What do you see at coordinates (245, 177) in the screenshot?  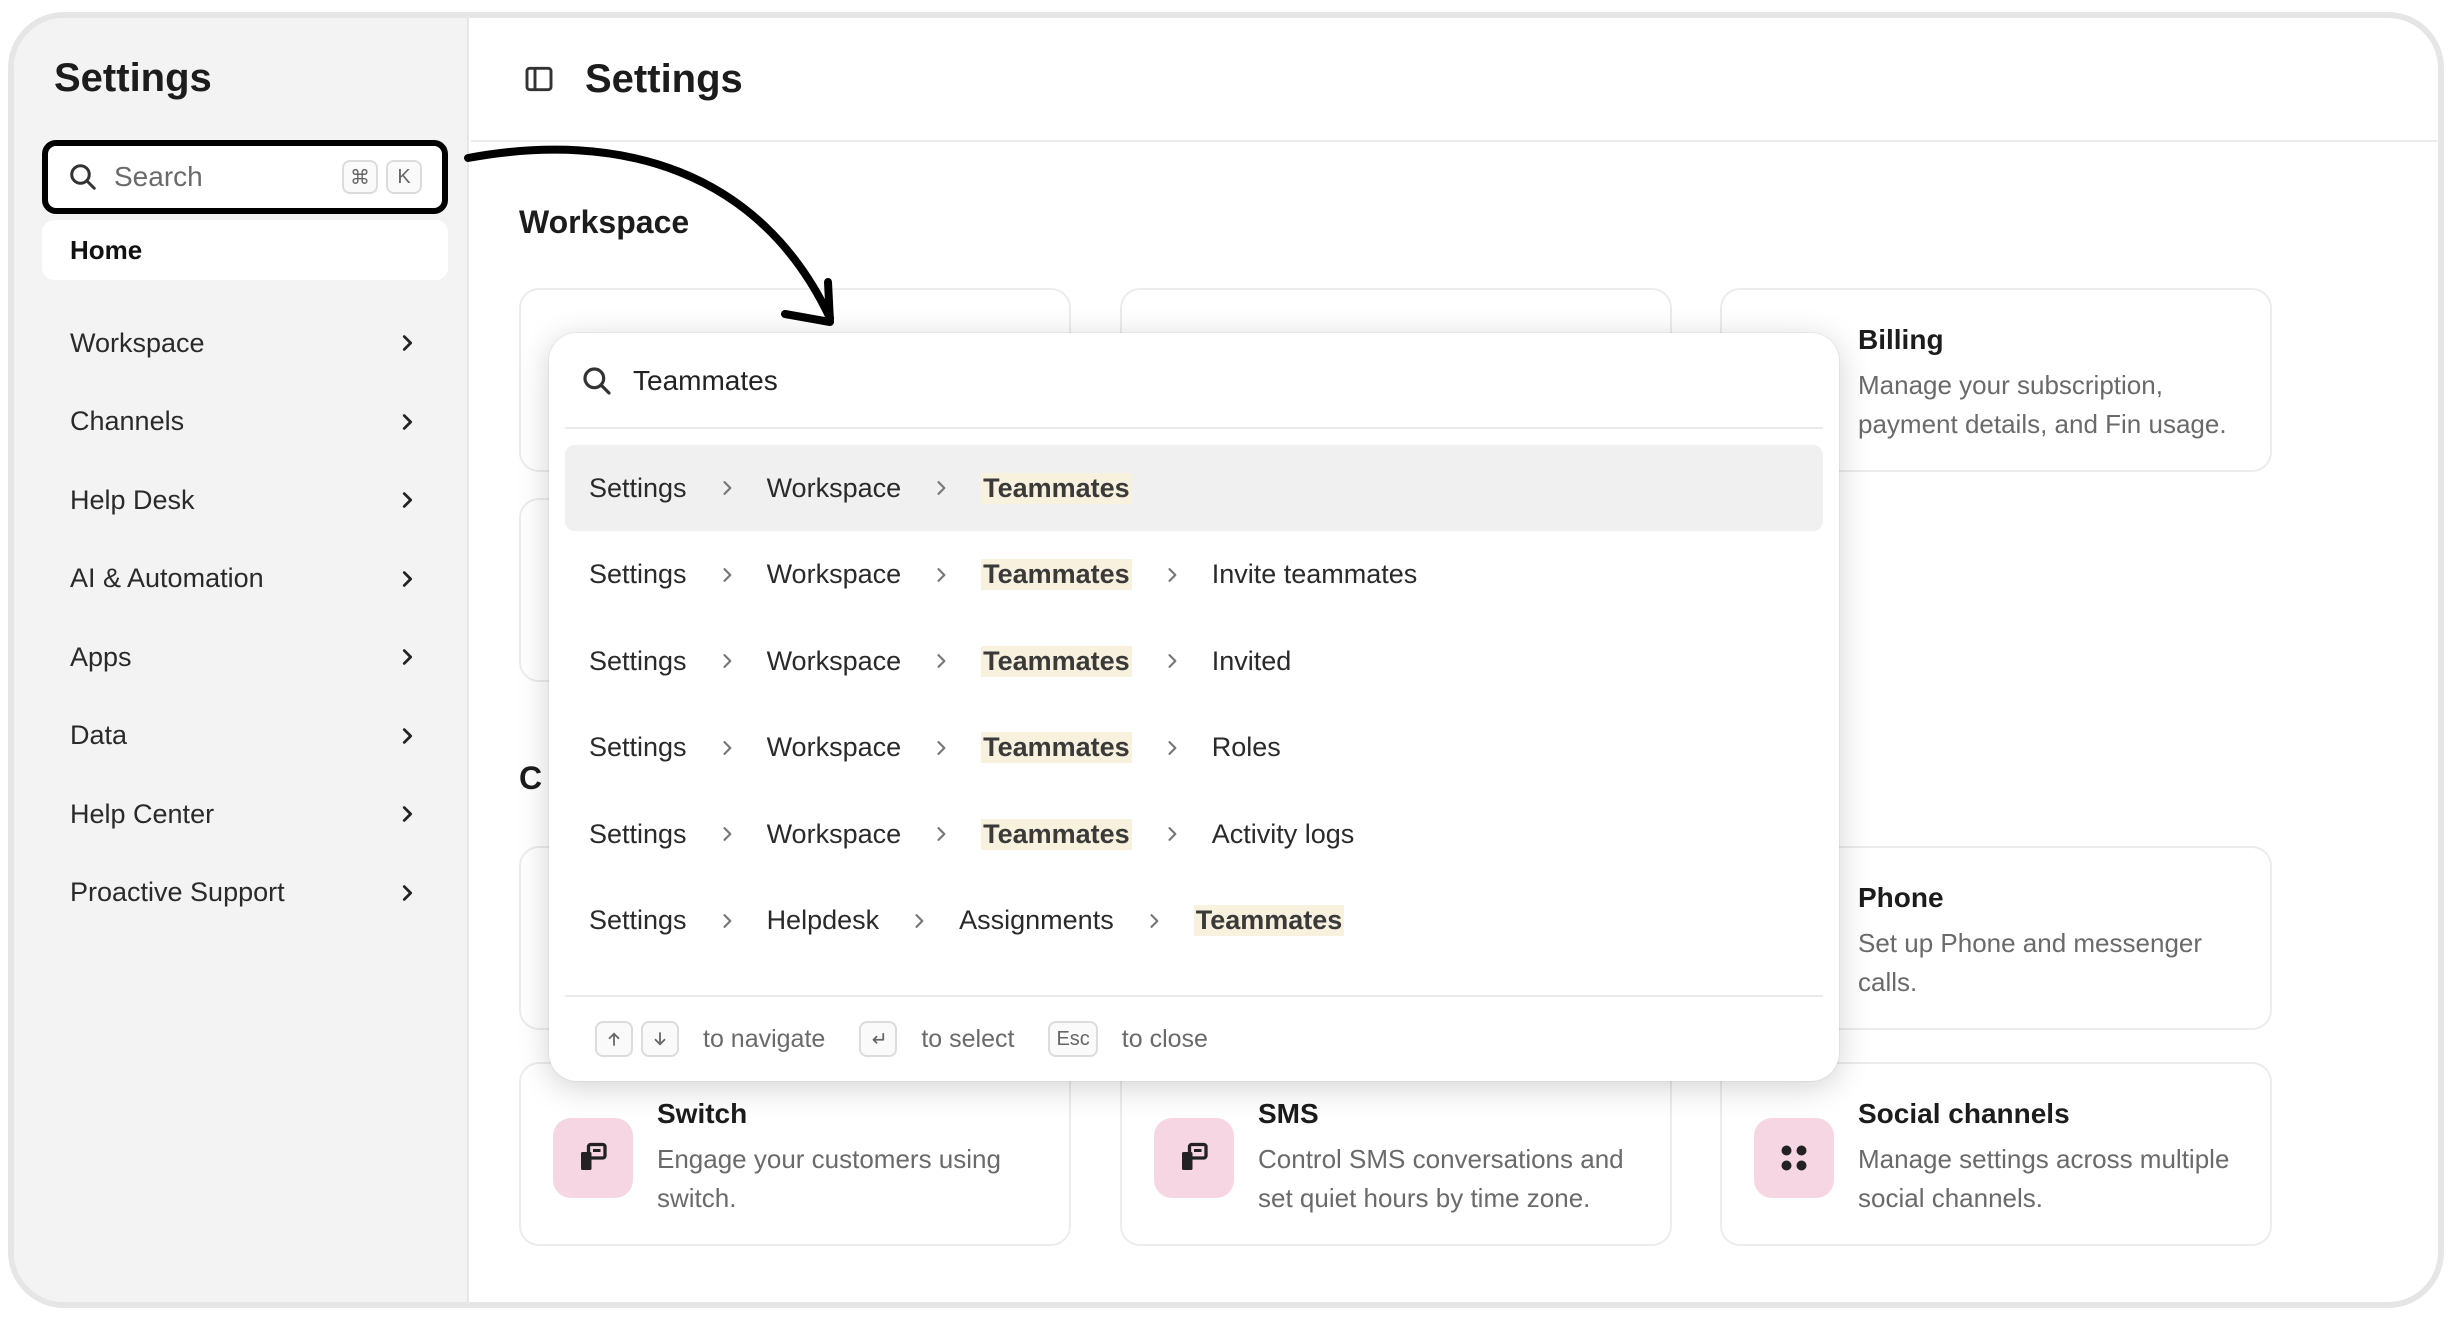 I see `sidebar-search-button: Search ⌘ K` at bounding box center [245, 177].